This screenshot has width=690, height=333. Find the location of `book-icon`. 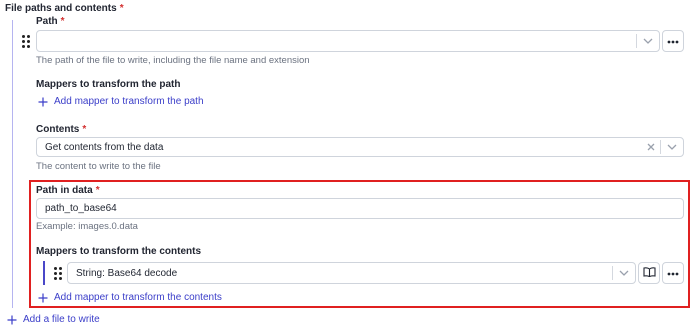

book-icon is located at coordinates (649, 273).